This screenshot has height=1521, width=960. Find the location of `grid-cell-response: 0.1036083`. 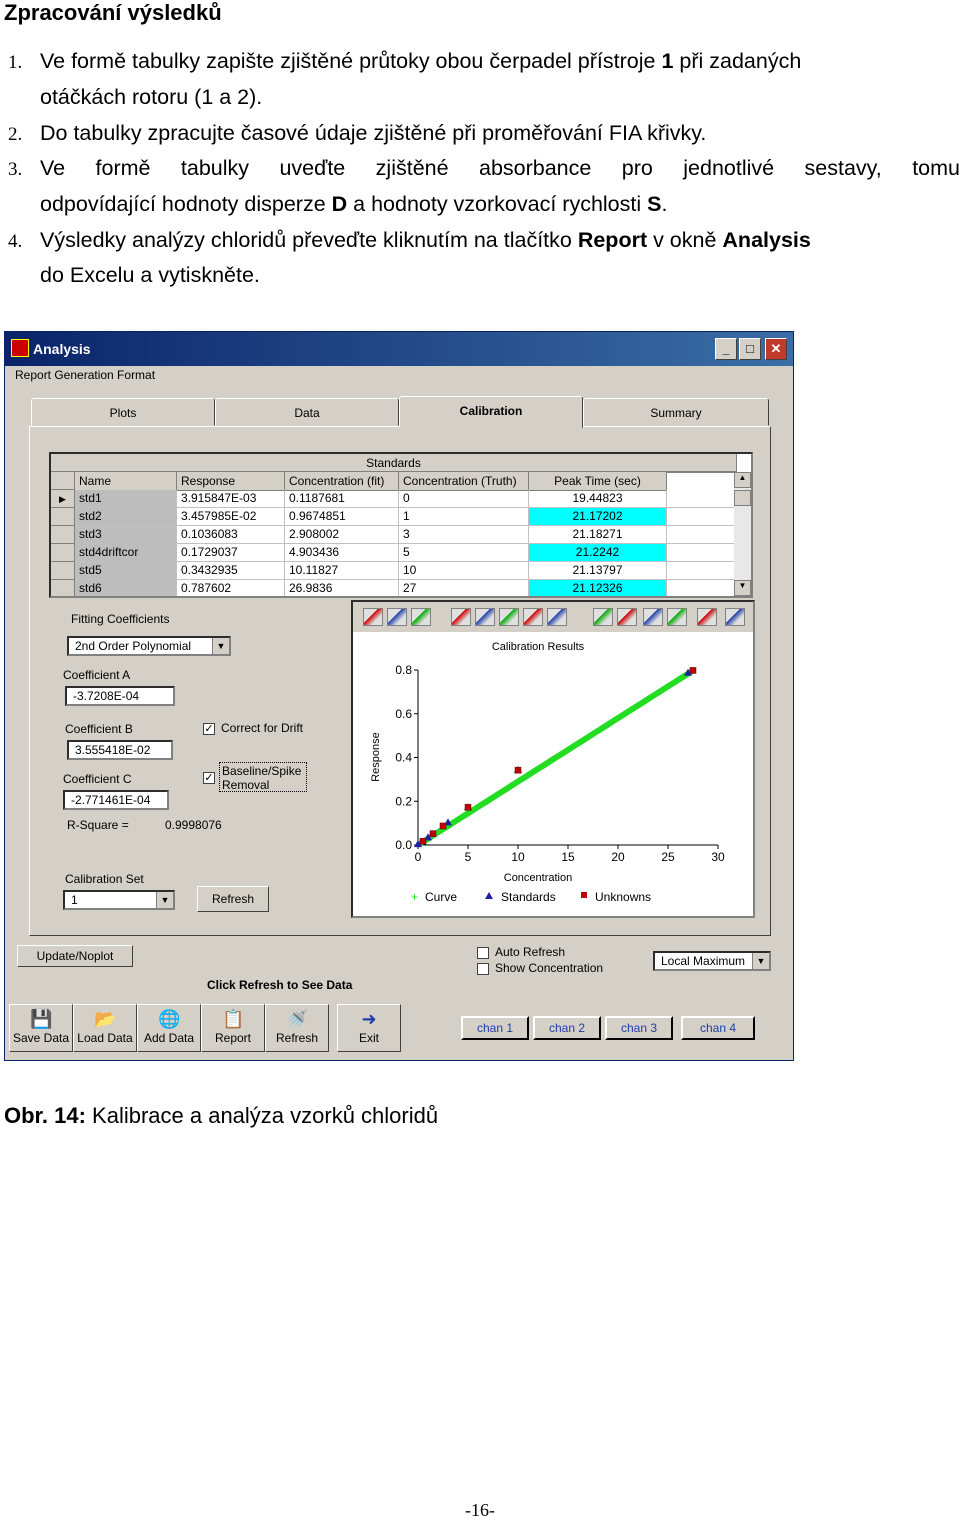

grid-cell-response: 0.1036083 is located at coordinates (231, 535).